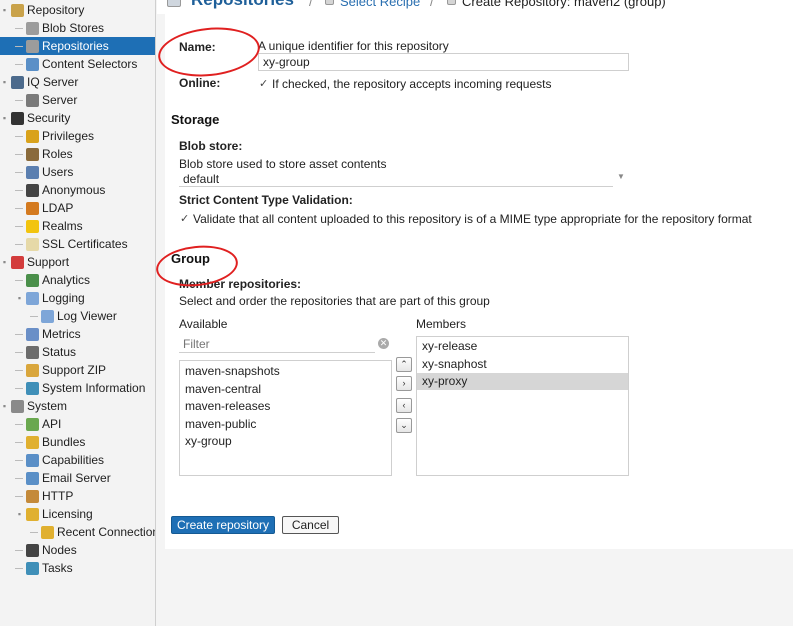 The image size is (793, 626). I want to click on certificate-icon, so click(32, 244).